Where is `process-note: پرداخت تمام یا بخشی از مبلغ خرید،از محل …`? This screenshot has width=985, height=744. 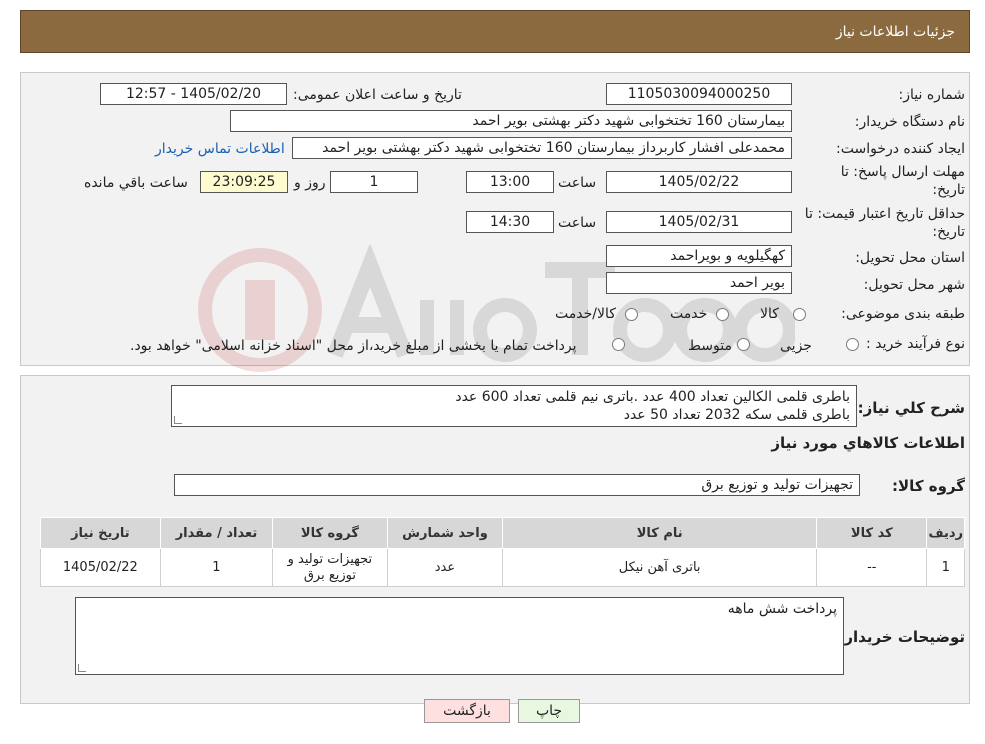
process-note: پرداخت تمام یا بخشی از مبلغ خرید،از محل … is located at coordinates (353, 346).